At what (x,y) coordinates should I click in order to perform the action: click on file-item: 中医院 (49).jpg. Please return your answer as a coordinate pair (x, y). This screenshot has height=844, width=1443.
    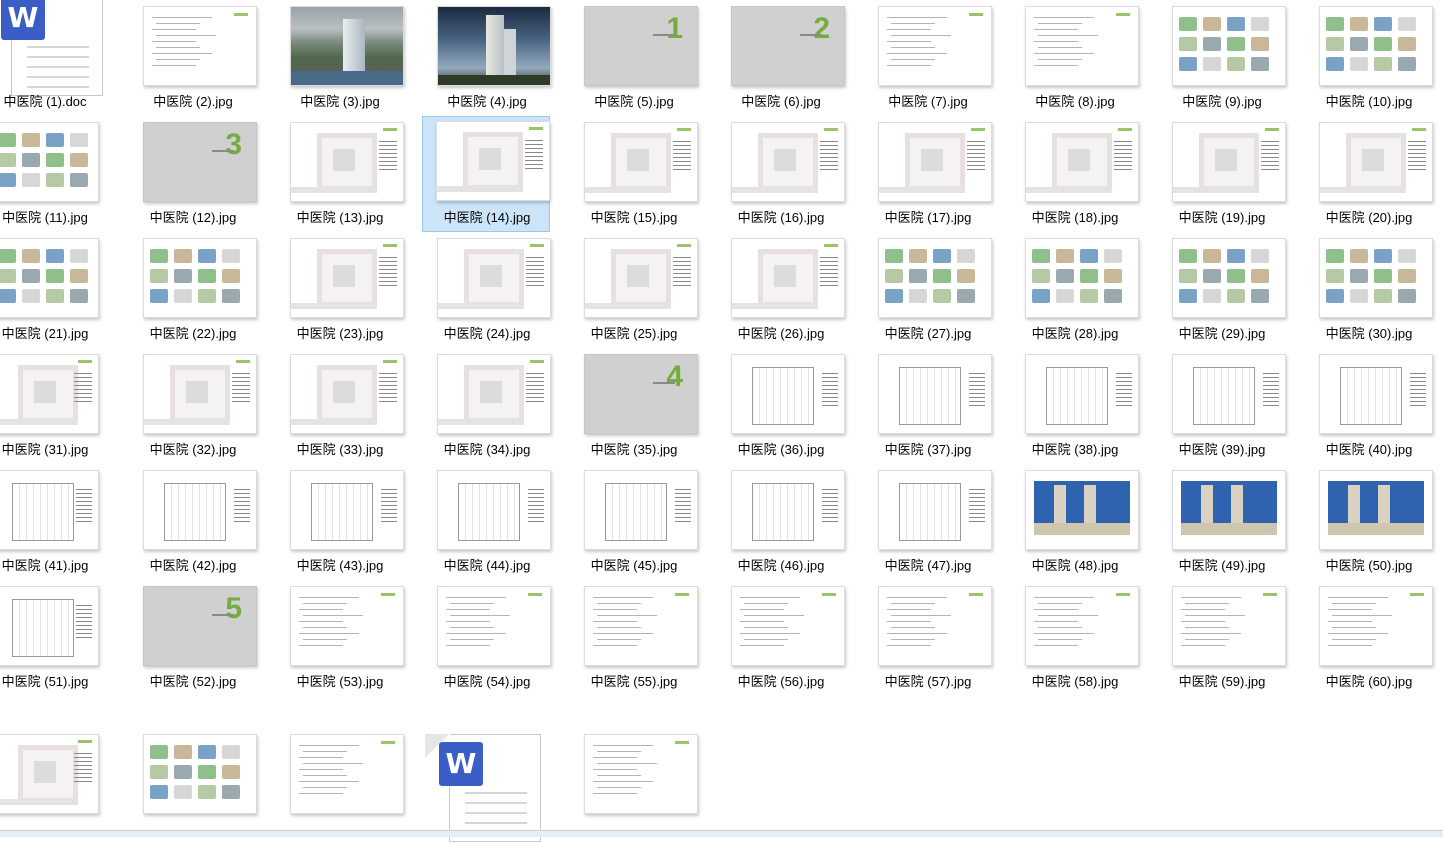
    Looking at the image, I should click on (1221, 522).